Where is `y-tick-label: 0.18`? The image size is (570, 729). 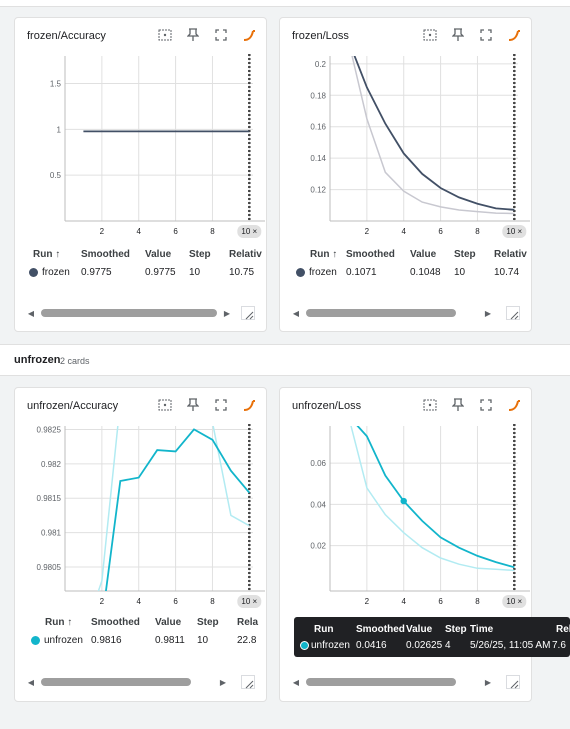
y-tick-label: 0.18 is located at coordinates (318, 95).